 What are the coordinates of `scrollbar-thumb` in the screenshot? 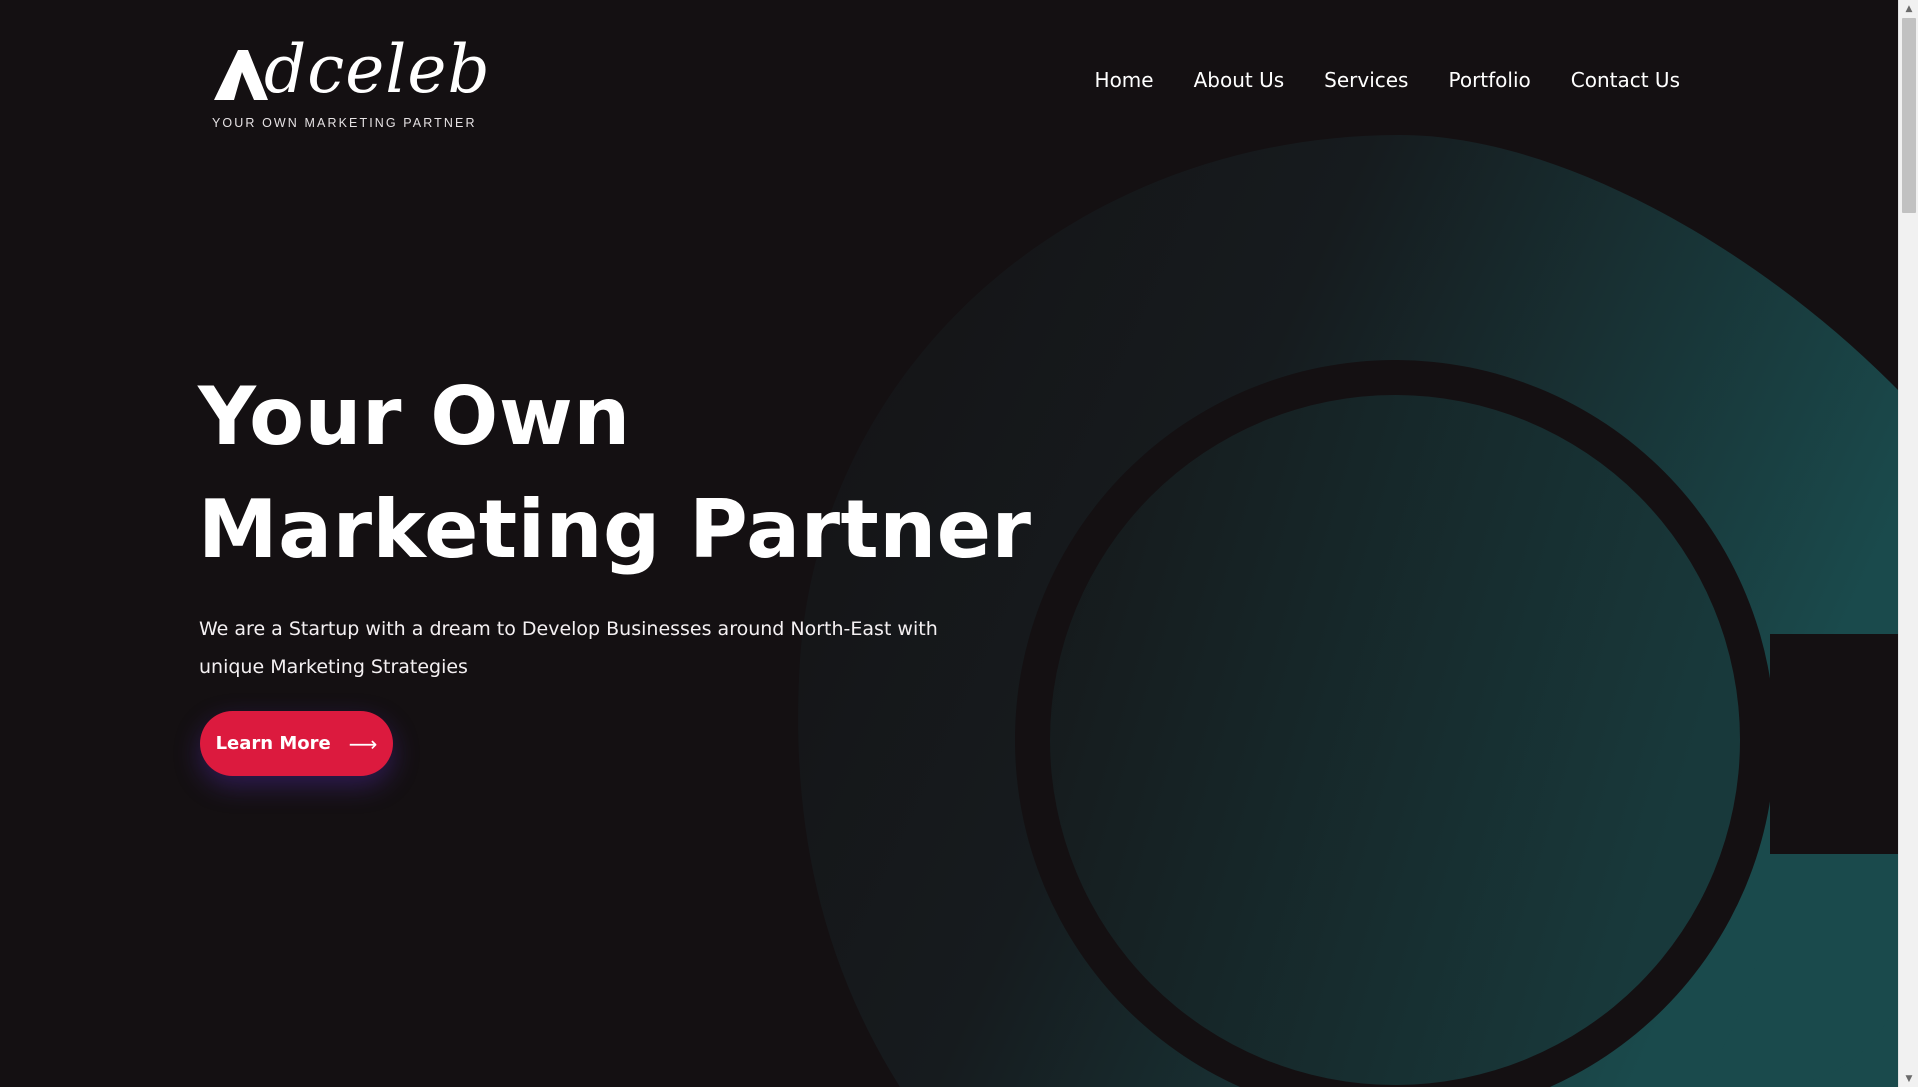 It's located at (1909, 115).